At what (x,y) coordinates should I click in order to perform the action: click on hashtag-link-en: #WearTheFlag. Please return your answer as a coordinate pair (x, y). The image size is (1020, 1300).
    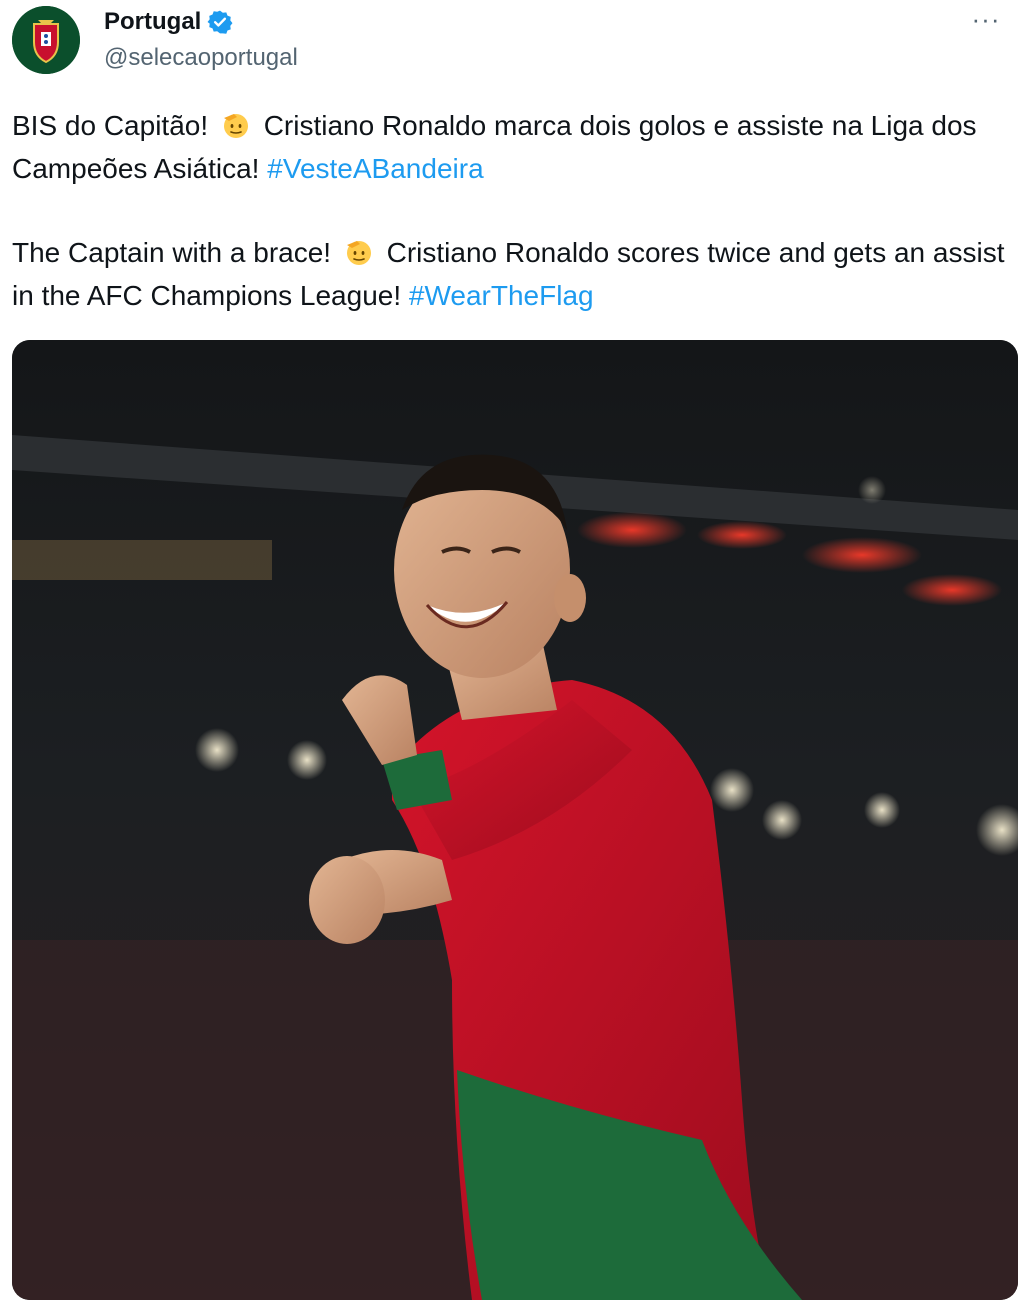
    Looking at the image, I should click on (501, 295).